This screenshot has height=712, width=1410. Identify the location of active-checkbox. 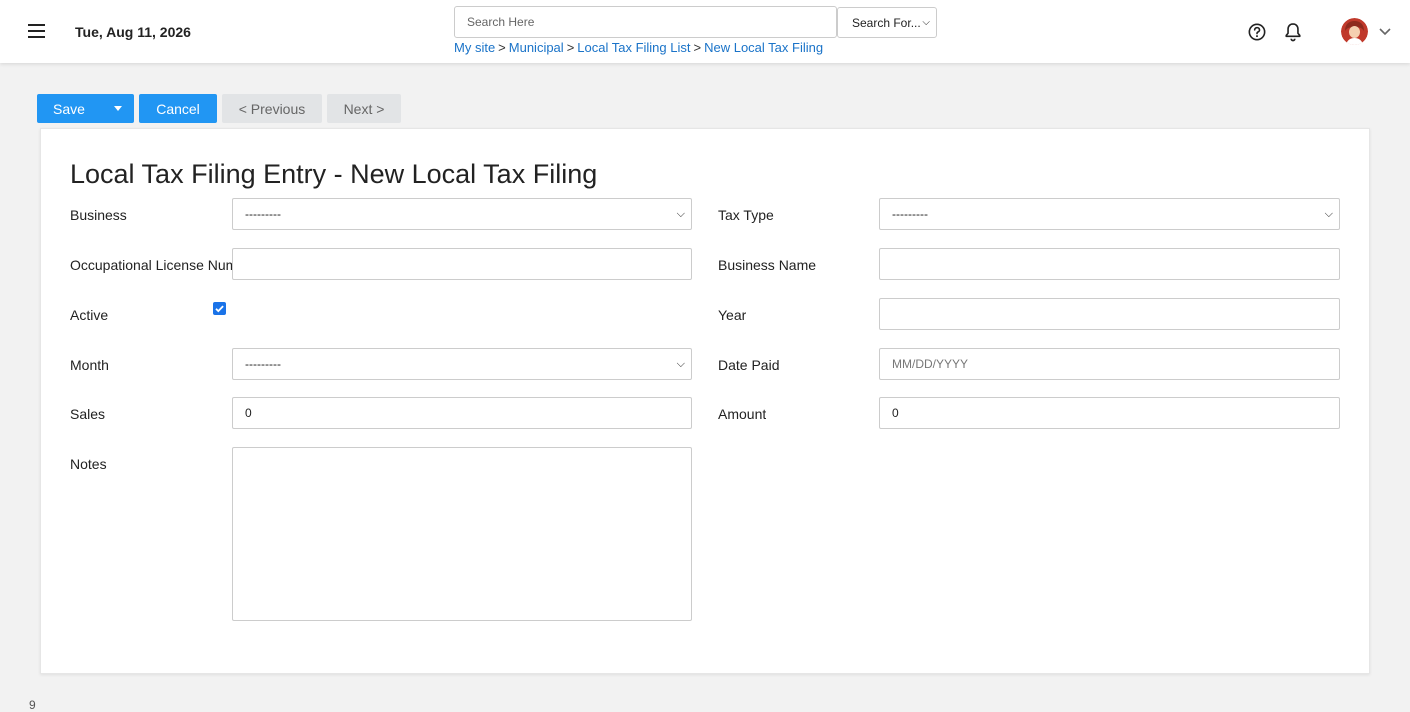
(219, 308).